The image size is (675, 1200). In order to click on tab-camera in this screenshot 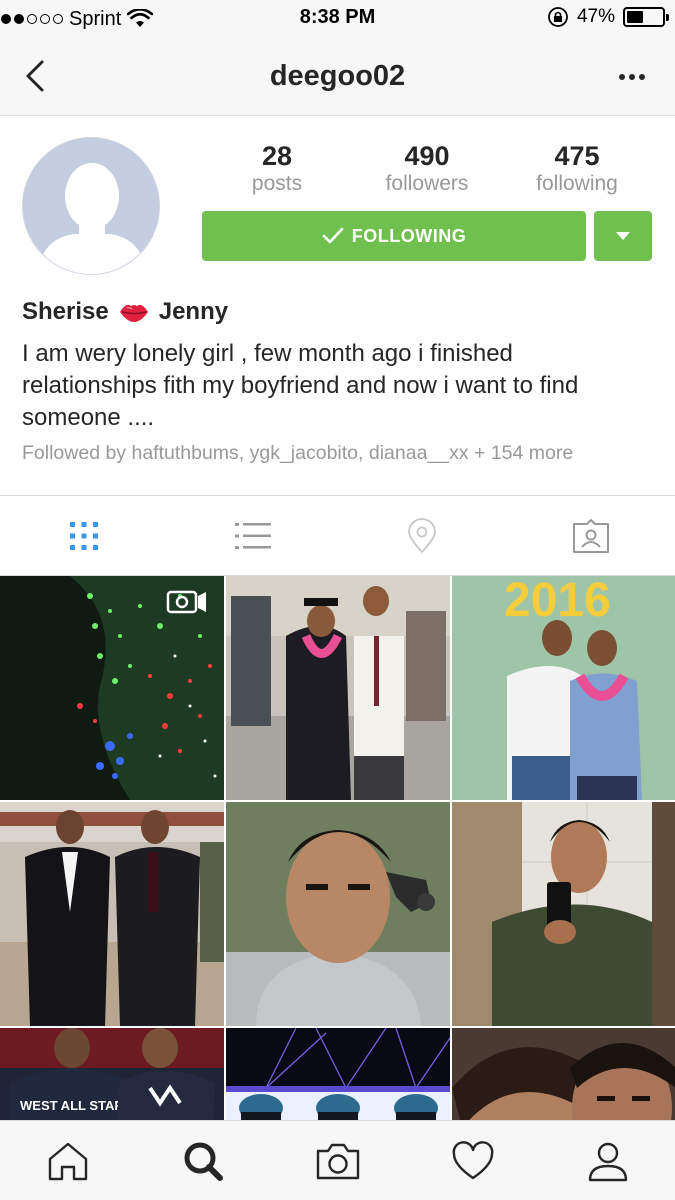, I will do `click(337, 1160)`.